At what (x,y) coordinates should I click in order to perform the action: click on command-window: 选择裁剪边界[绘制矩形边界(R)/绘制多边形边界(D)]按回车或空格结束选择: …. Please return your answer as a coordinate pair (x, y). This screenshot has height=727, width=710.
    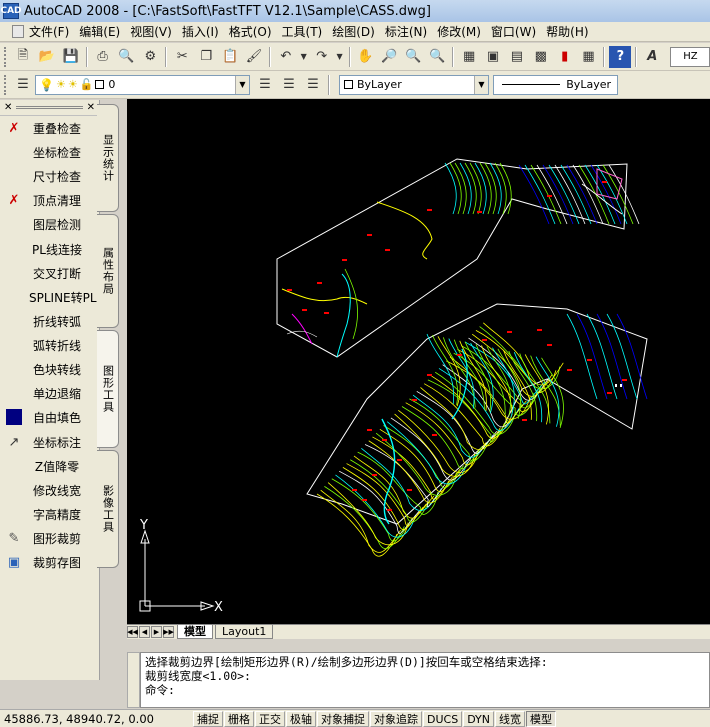
    Looking at the image, I should click on (425, 680).